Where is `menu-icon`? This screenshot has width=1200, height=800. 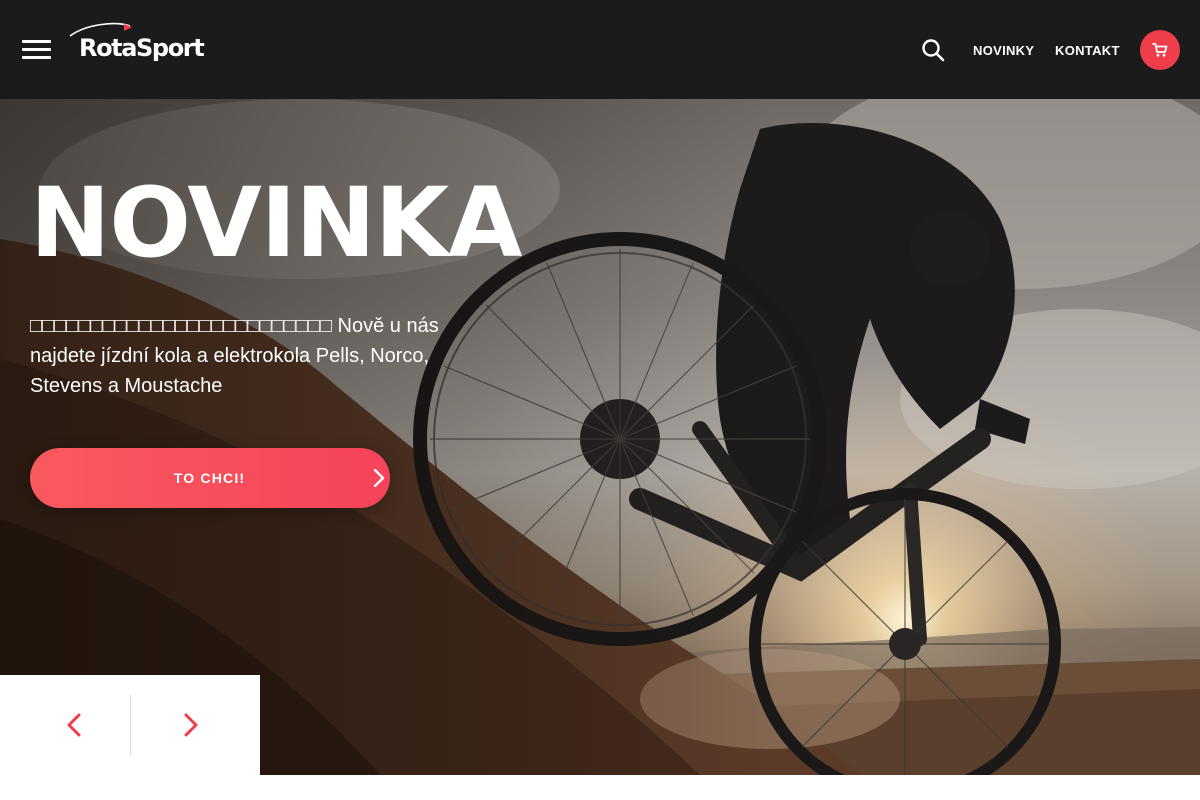
menu-icon is located at coordinates (36, 49).